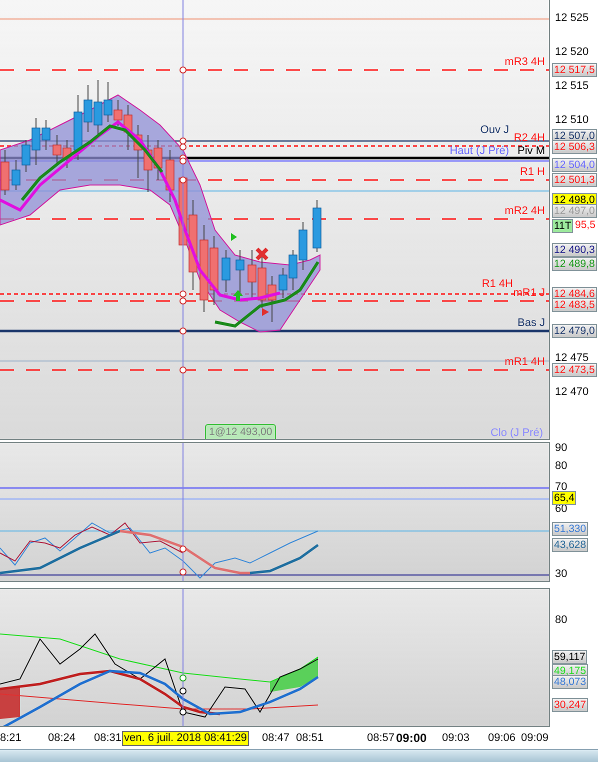 This screenshot has height=762, width=598. I want to click on oscillator-tick-label: 70, so click(561, 487).